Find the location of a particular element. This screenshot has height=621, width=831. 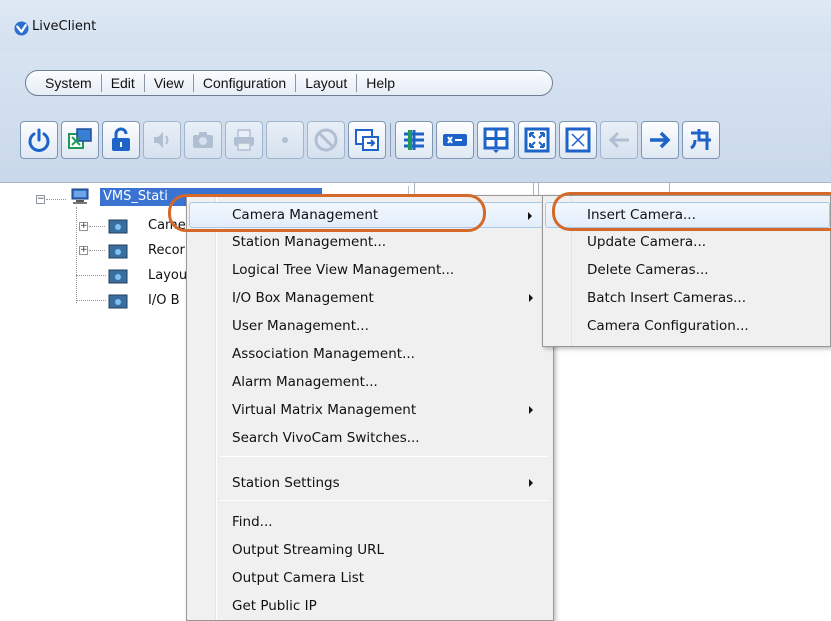

folder-camera-icon is located at coordinates (118, 226).